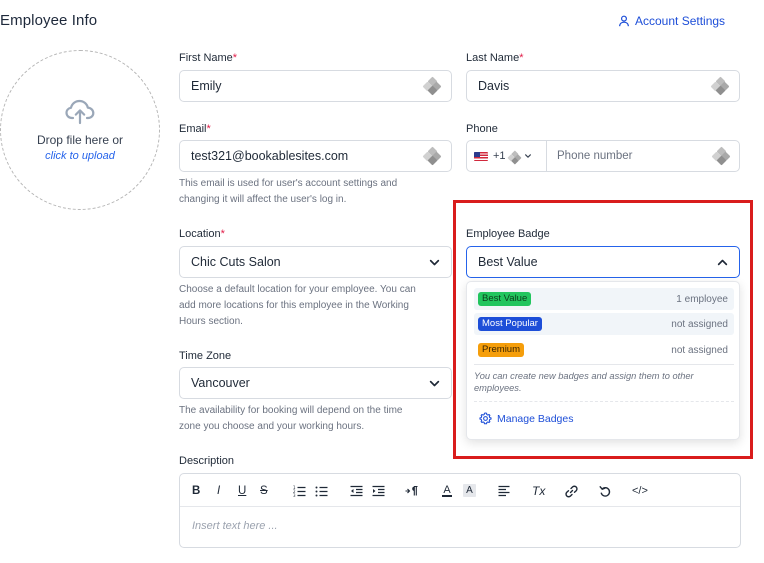 This screenshot has width=764, height=563. I want to click on ordered-list-icon: 123, so click(299, 491).